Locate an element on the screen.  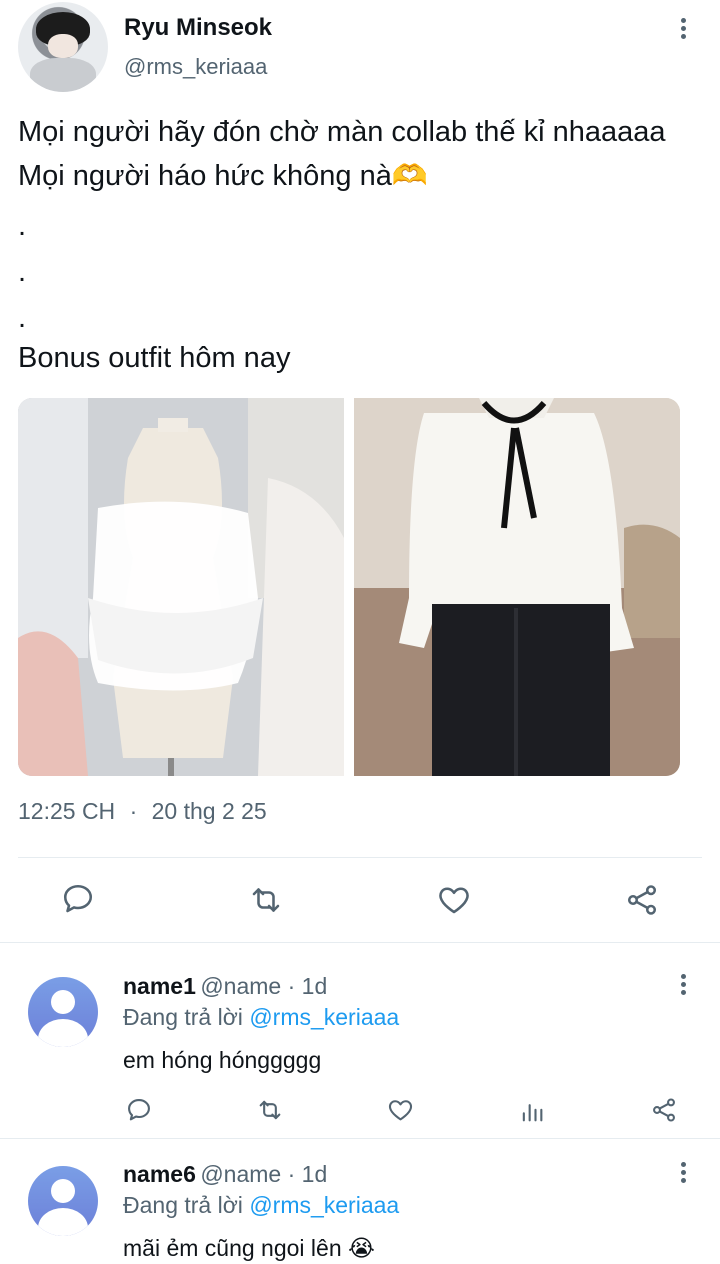
author-name: Ryu Minseok is located at coordinates (198, 28).